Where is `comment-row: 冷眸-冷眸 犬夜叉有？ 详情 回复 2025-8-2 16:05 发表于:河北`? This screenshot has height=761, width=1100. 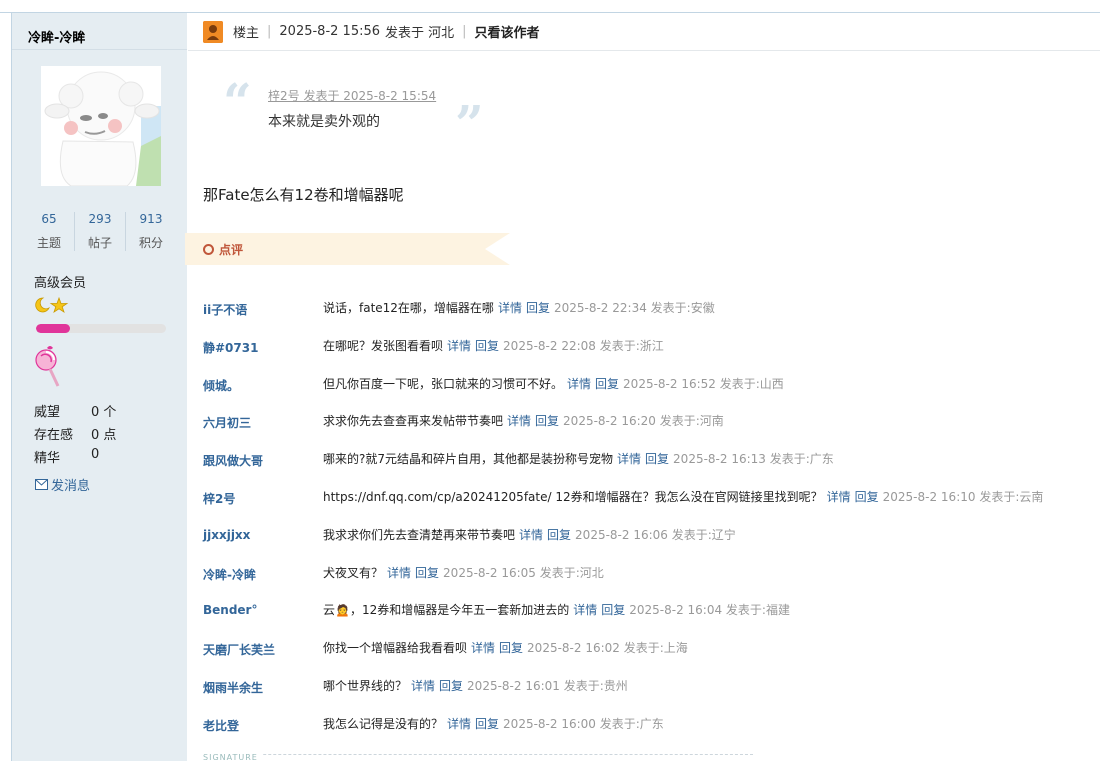 comment-row: 冷眸-冷眸 犬夜叉有？ 详情 回复 2025-8-2 16:05 发表于:河北 is located at coordinates (648, 573).